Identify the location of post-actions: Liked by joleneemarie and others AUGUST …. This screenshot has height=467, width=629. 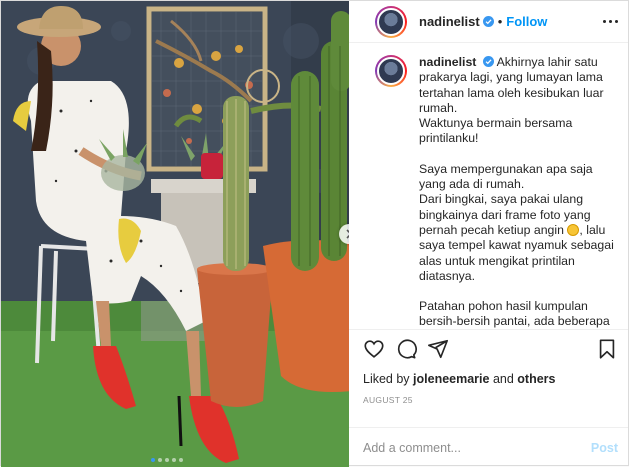
(488, 398).